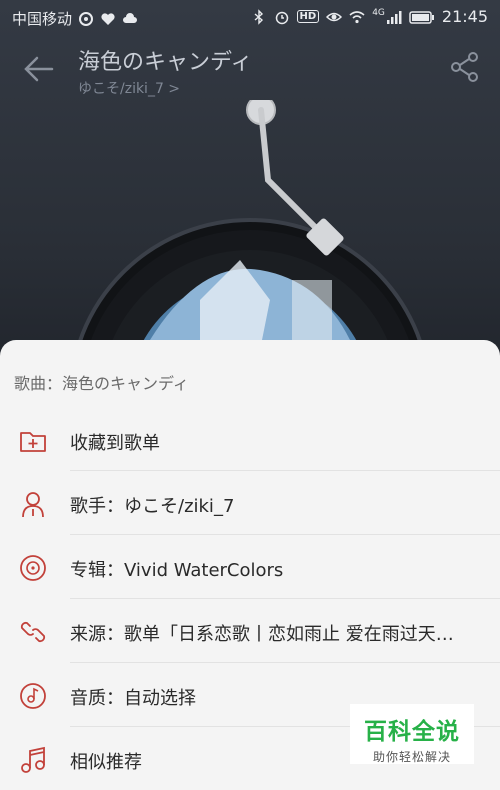 The image size is (500, 790). I want to click on status-bar: 中国移动 HD 4G 21:45, so click(250, 17).